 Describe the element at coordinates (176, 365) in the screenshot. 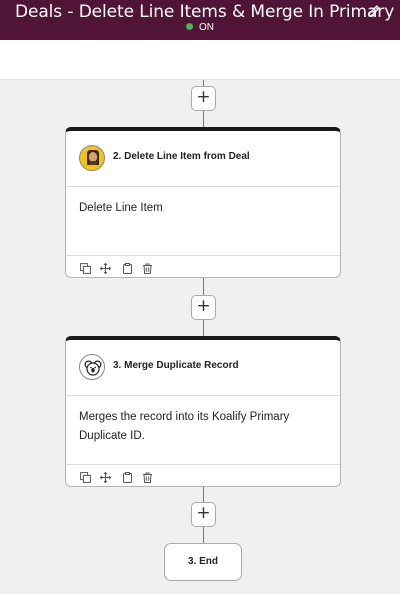

I see `step-title: 3. Merge Duplicate Record` at that location.